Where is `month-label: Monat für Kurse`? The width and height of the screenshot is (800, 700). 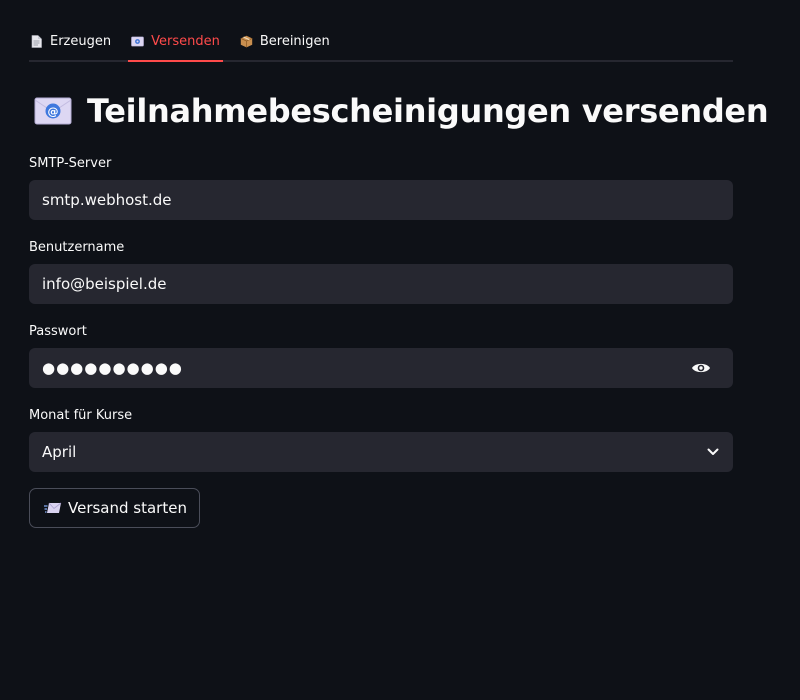 month-label: Monat für Kurse is located at coordinates (81, 415).